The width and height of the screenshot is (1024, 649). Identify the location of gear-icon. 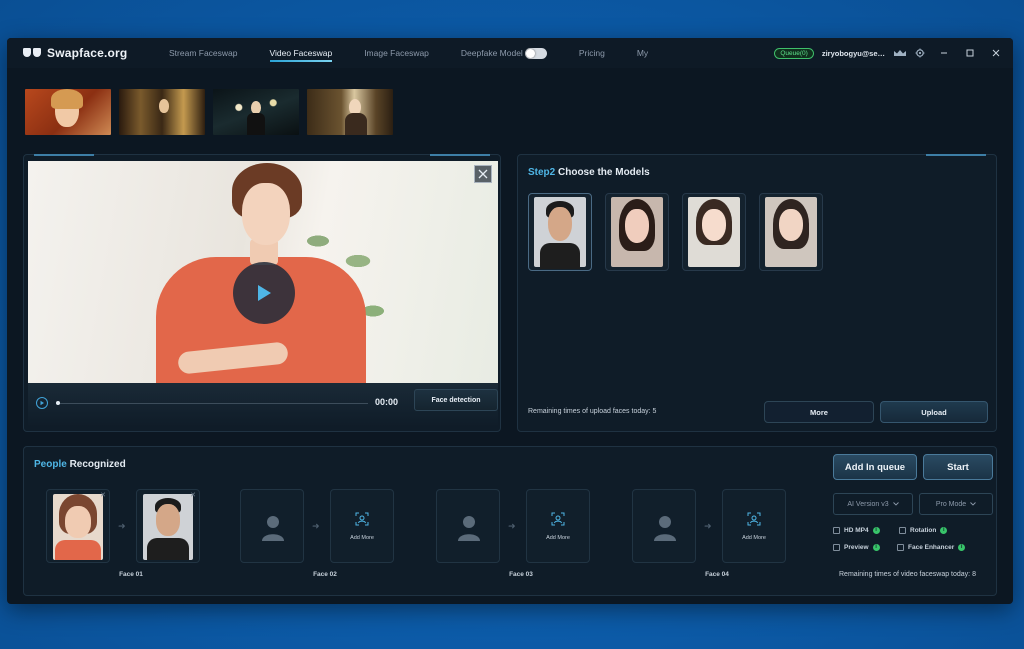
(920, 53).